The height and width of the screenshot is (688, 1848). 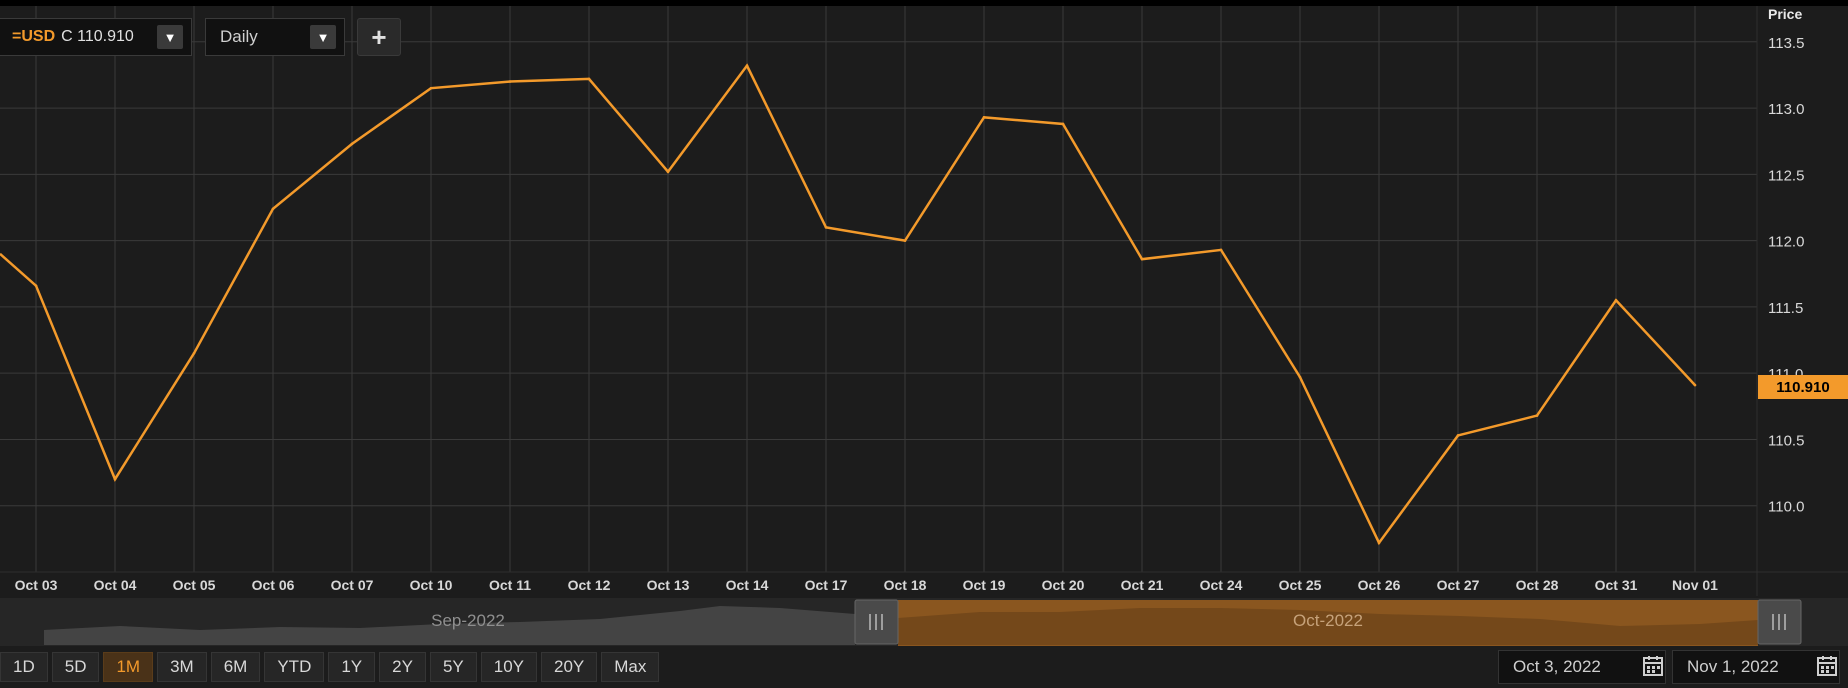 I want to click on symbol-name: =USD, so click(x=34, y=36).